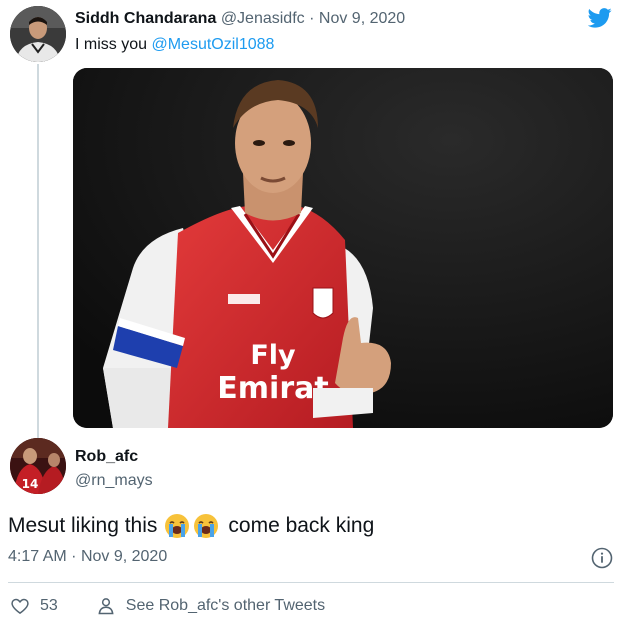 The height and width of the screenshot is (622, 630). Describe the element at coordinates (37, 556) in the screenshot. I see `reply-time: 4:17 AM` at that location.